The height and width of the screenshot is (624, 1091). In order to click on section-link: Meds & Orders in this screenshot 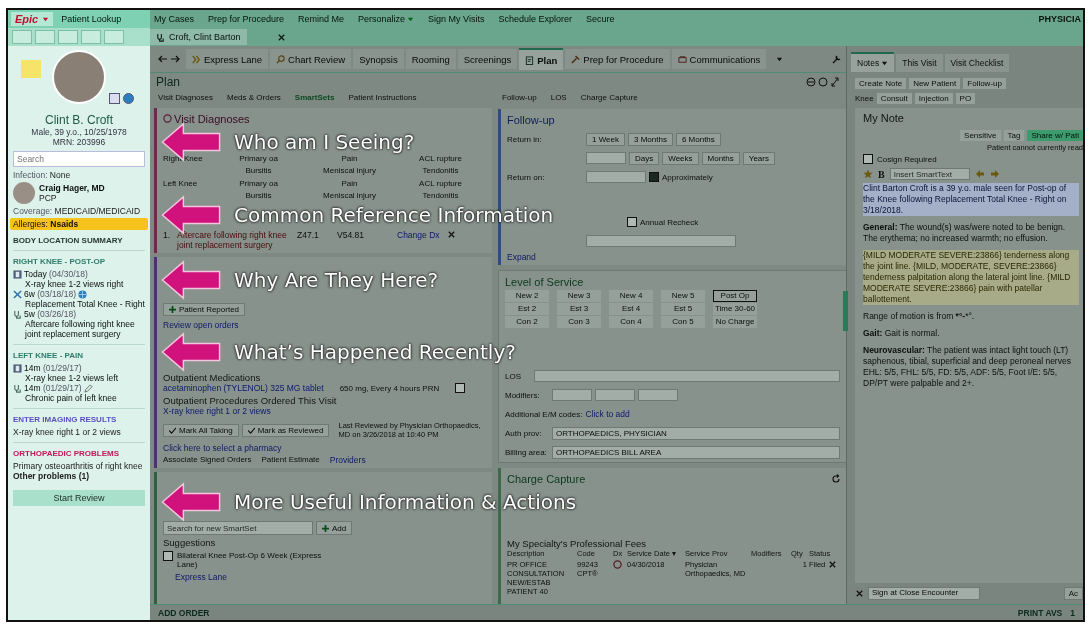, I will do `click(254, 97)`.